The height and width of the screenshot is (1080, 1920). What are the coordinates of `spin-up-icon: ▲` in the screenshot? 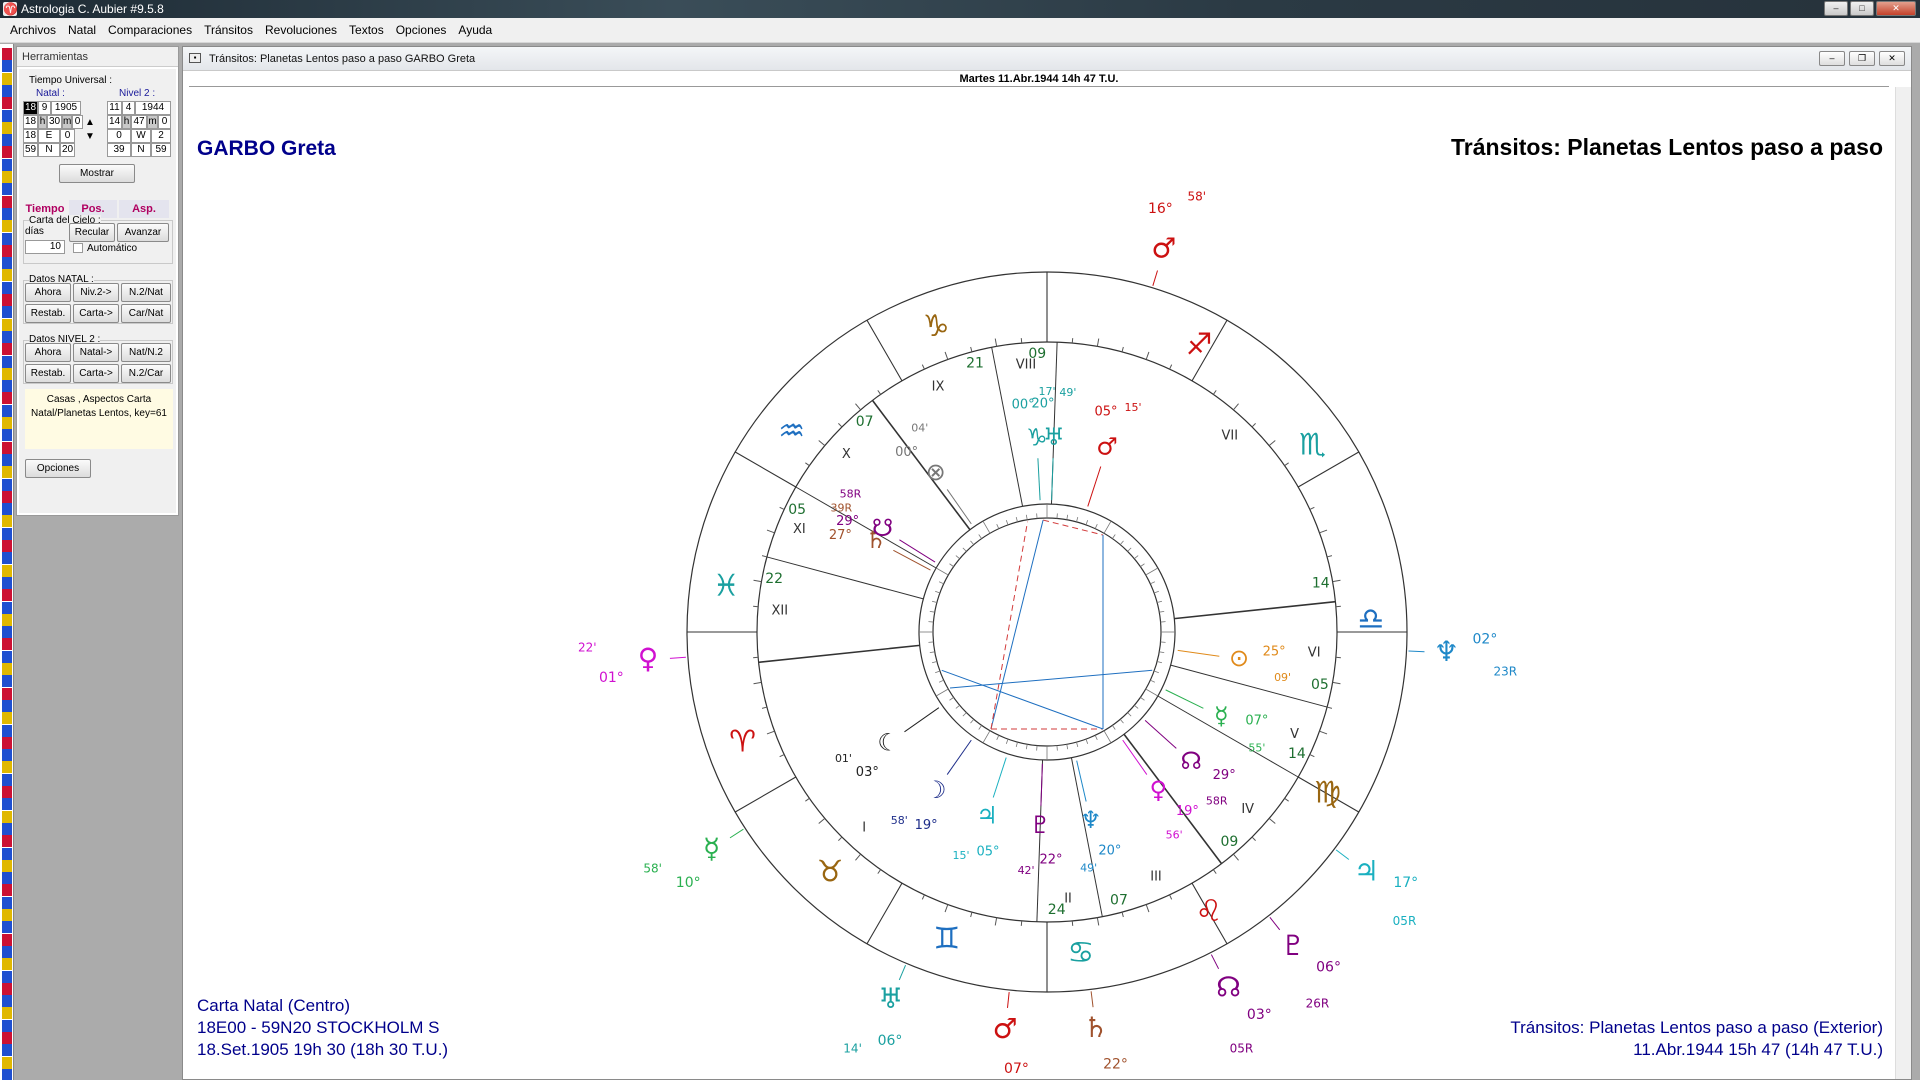 It's located at (90, 122).